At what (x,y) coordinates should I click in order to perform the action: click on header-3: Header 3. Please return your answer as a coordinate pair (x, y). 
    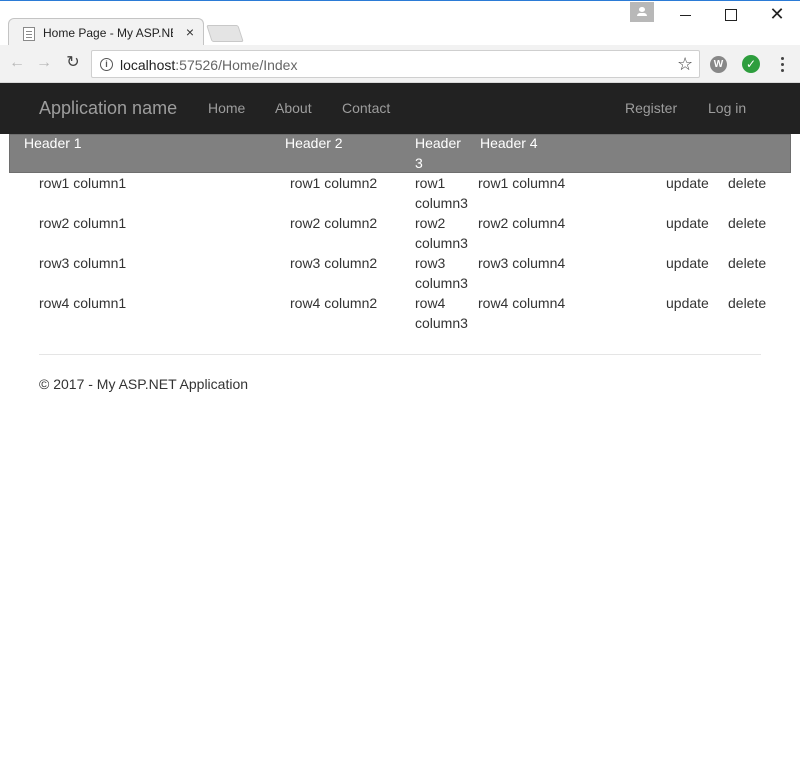
    Looking at the image, I should click on (438, 153).